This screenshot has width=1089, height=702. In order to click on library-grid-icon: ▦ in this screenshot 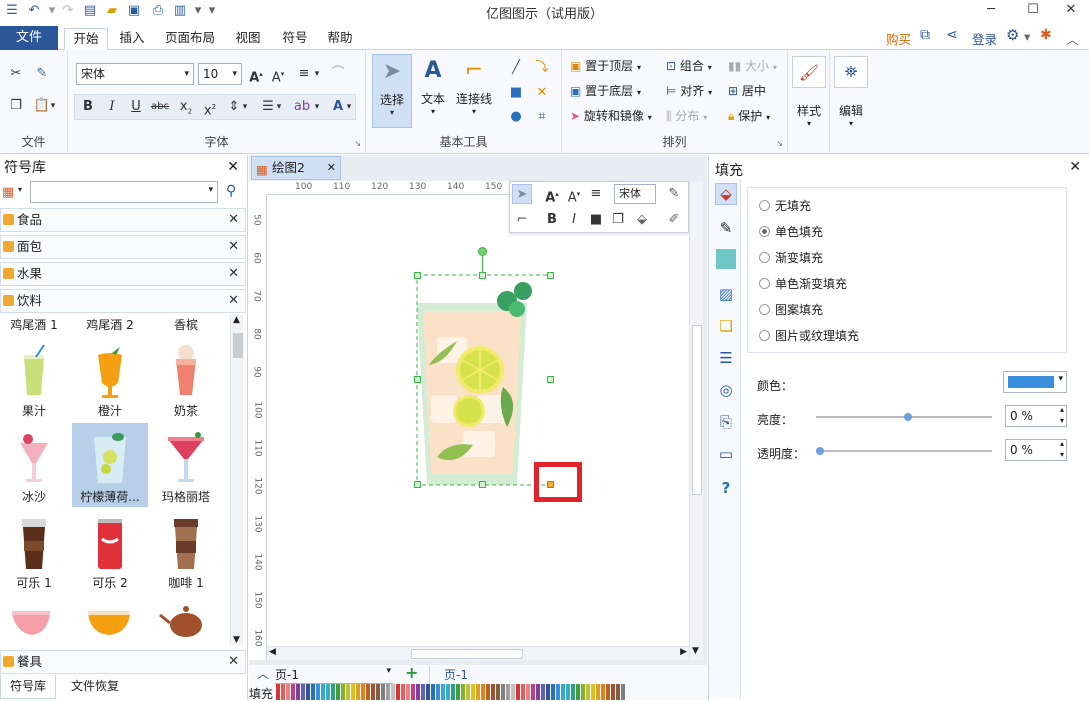, I will do `click(8, 192)`.